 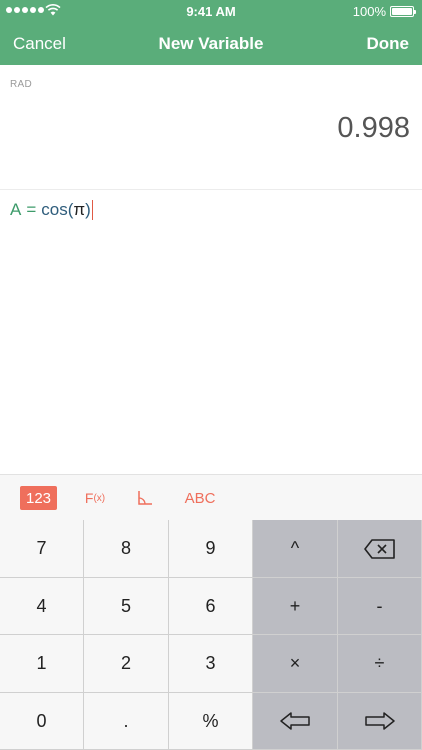 What do you see at coordinates (403, 11) in the screenshot?
I see `battery-icon` at bounding box center [403, 11].